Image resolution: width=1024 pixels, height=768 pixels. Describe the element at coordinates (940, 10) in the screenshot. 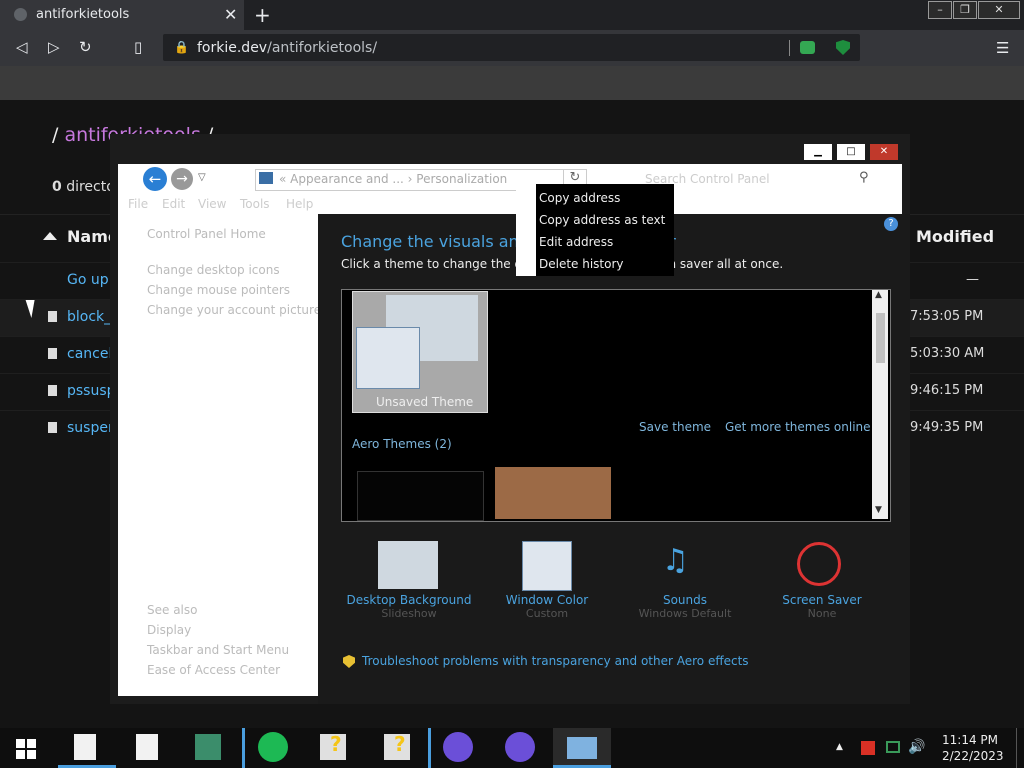

I see `minimize-button: –` at that location.